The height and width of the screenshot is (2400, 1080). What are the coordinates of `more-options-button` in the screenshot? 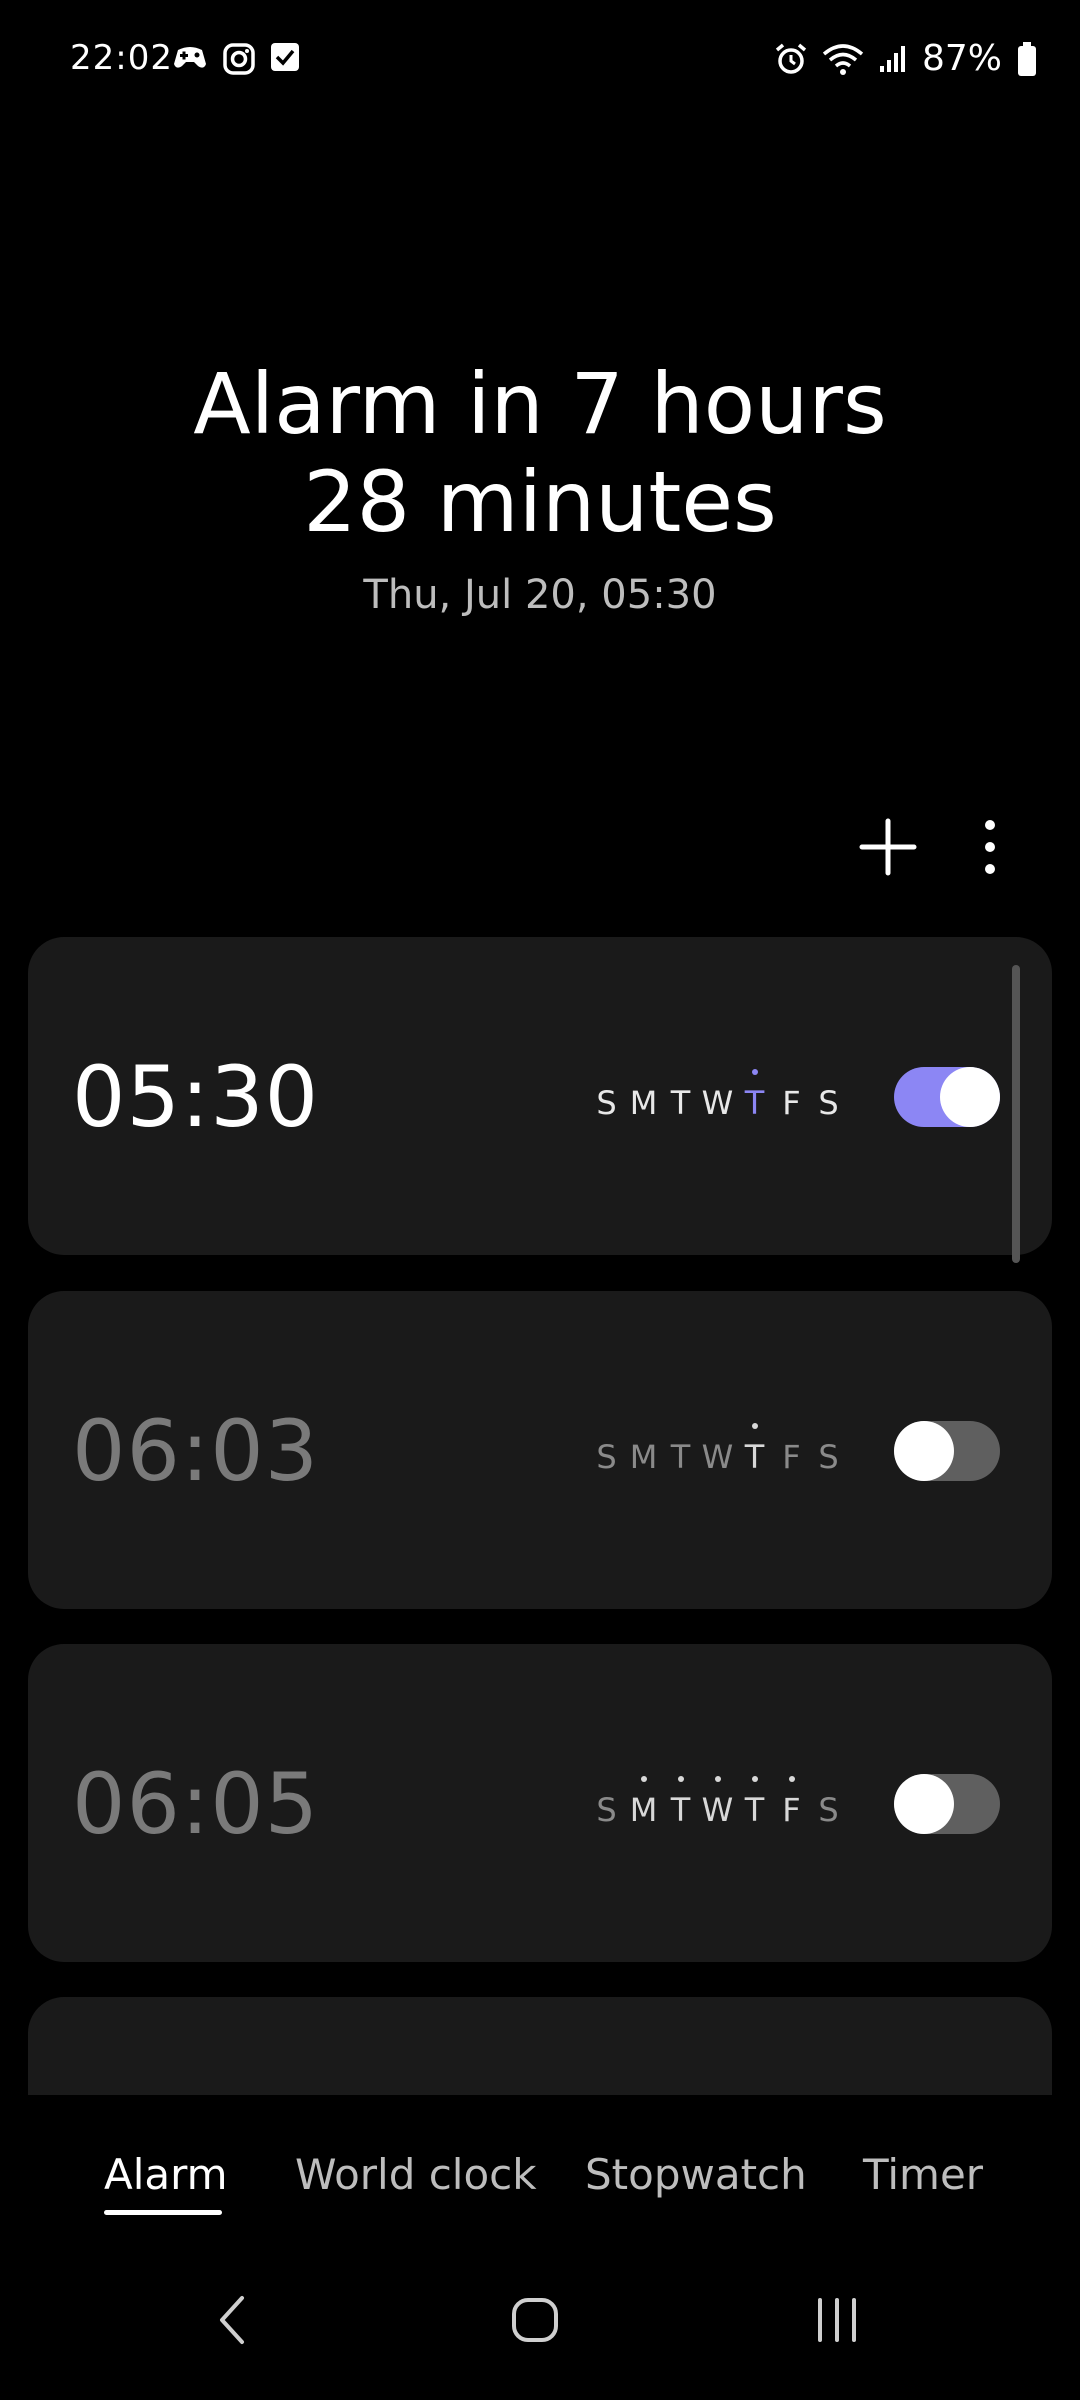 It's located at (990, 847).